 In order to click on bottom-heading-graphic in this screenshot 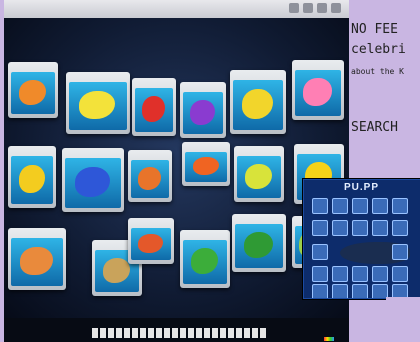, I will do `click(179, 333)`.